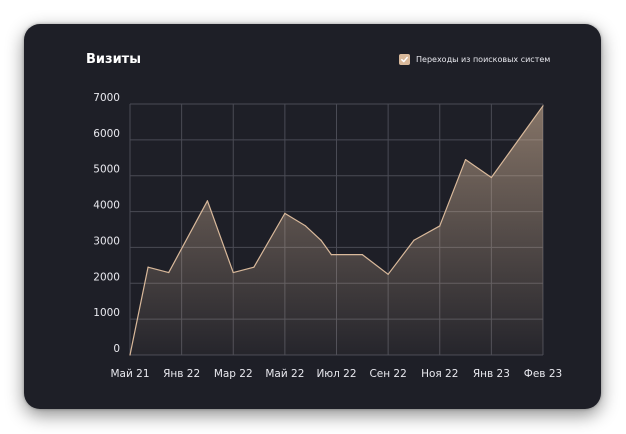 Image resolution: width=626 pixels, height=434 pixels. I want to click on y-tick-label: 3000, so click(106, 241).